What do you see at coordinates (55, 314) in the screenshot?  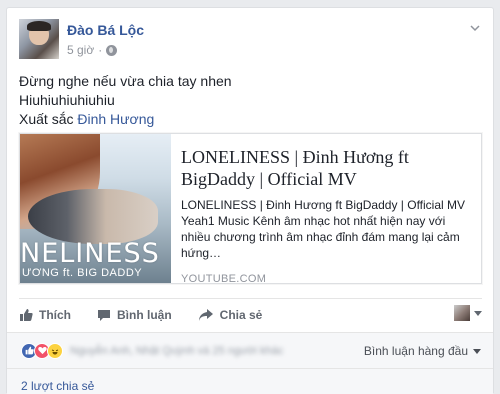 I see `like-label: Thích` at bounding box center [55, 314].